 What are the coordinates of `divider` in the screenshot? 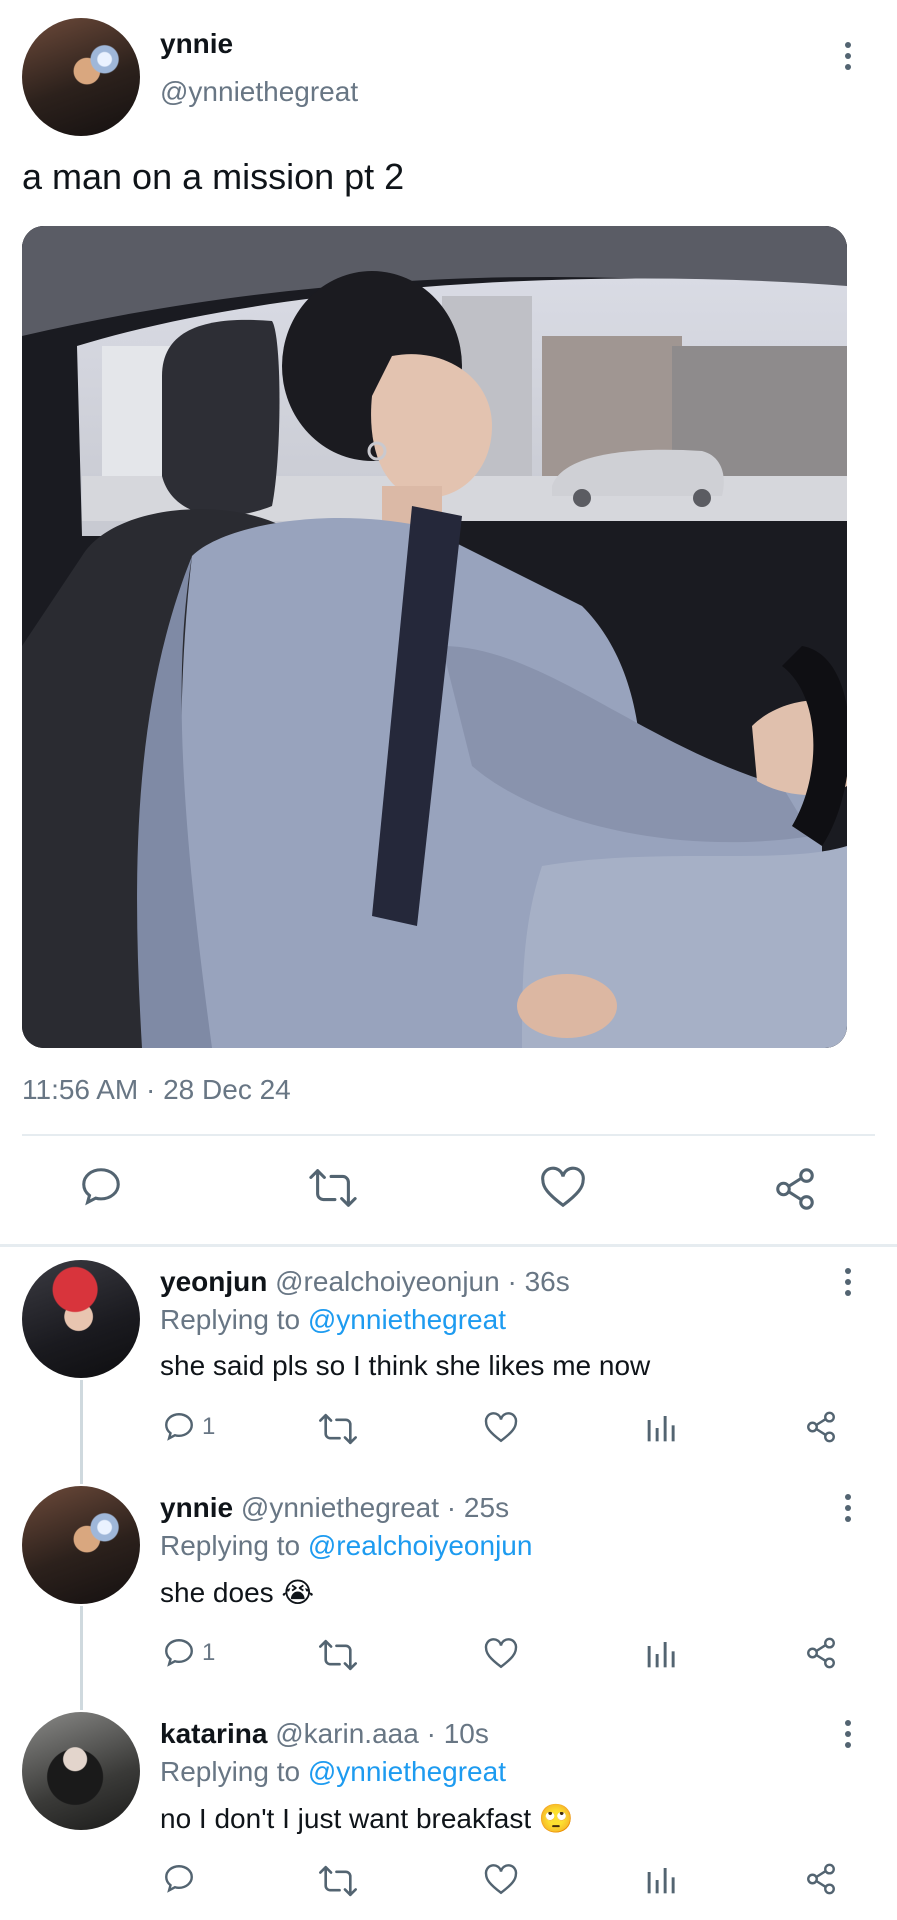 It's located at (448, 1135).